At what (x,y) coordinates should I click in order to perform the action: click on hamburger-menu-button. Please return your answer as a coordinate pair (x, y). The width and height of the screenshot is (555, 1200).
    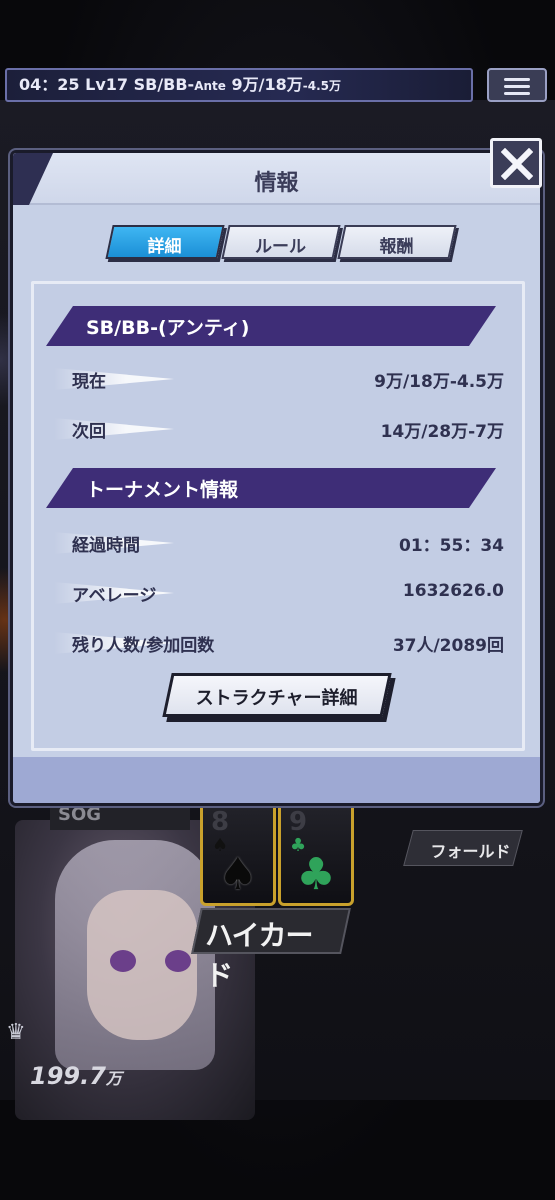
    Looking at the image, I should click on (517, 85).